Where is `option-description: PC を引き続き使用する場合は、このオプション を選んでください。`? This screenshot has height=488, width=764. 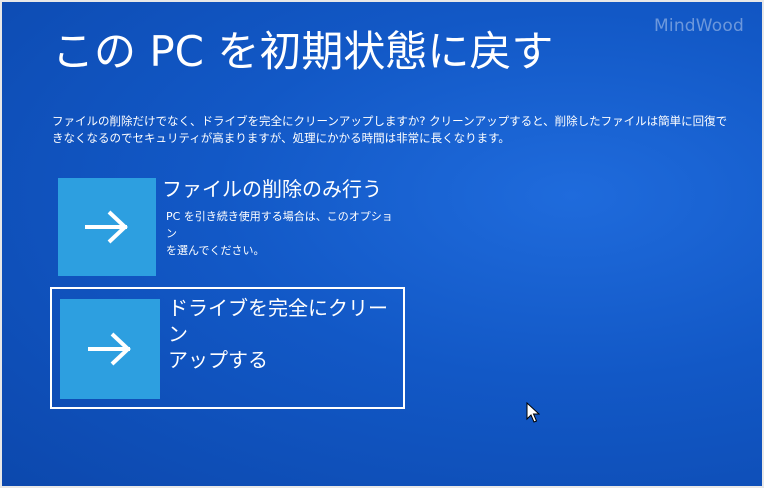
option-description: PC を引き続き使用する場合は、このオプション を選んでください。 is located at coordinates (279, 233).